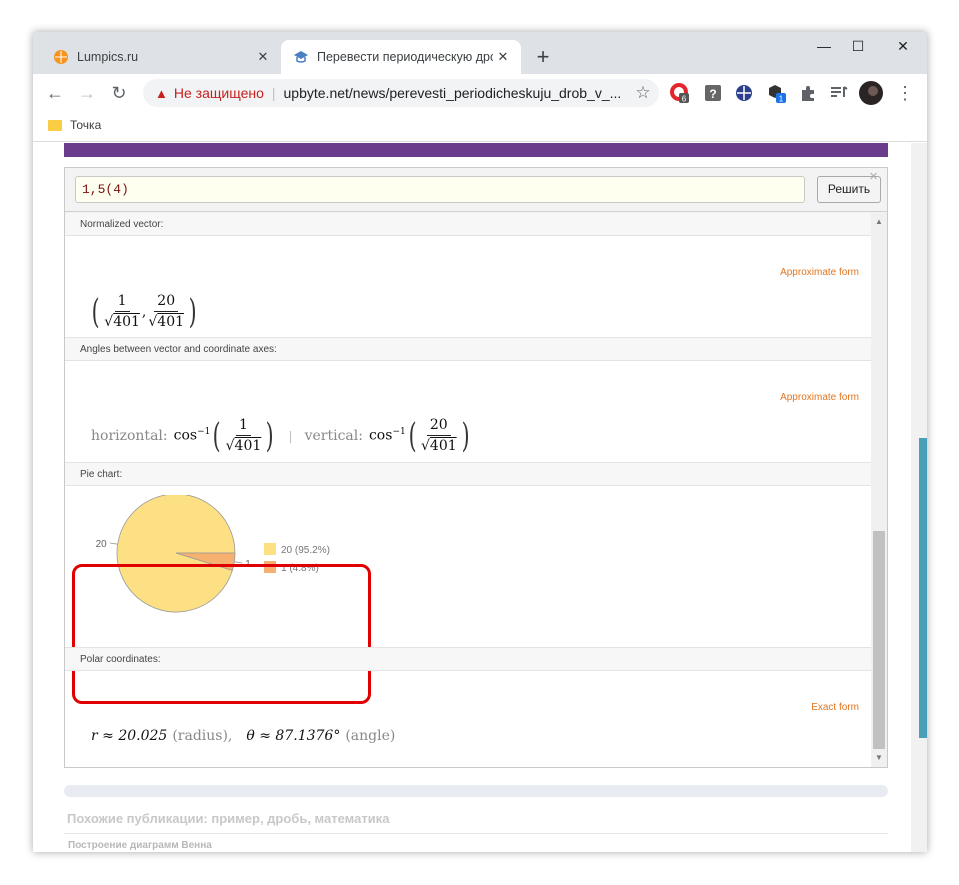 This screenshot has height=885, width=959. Describe the element at coordinates (440, 189) in the screenshot. I see `query-input: 1,5(4)` at that location.